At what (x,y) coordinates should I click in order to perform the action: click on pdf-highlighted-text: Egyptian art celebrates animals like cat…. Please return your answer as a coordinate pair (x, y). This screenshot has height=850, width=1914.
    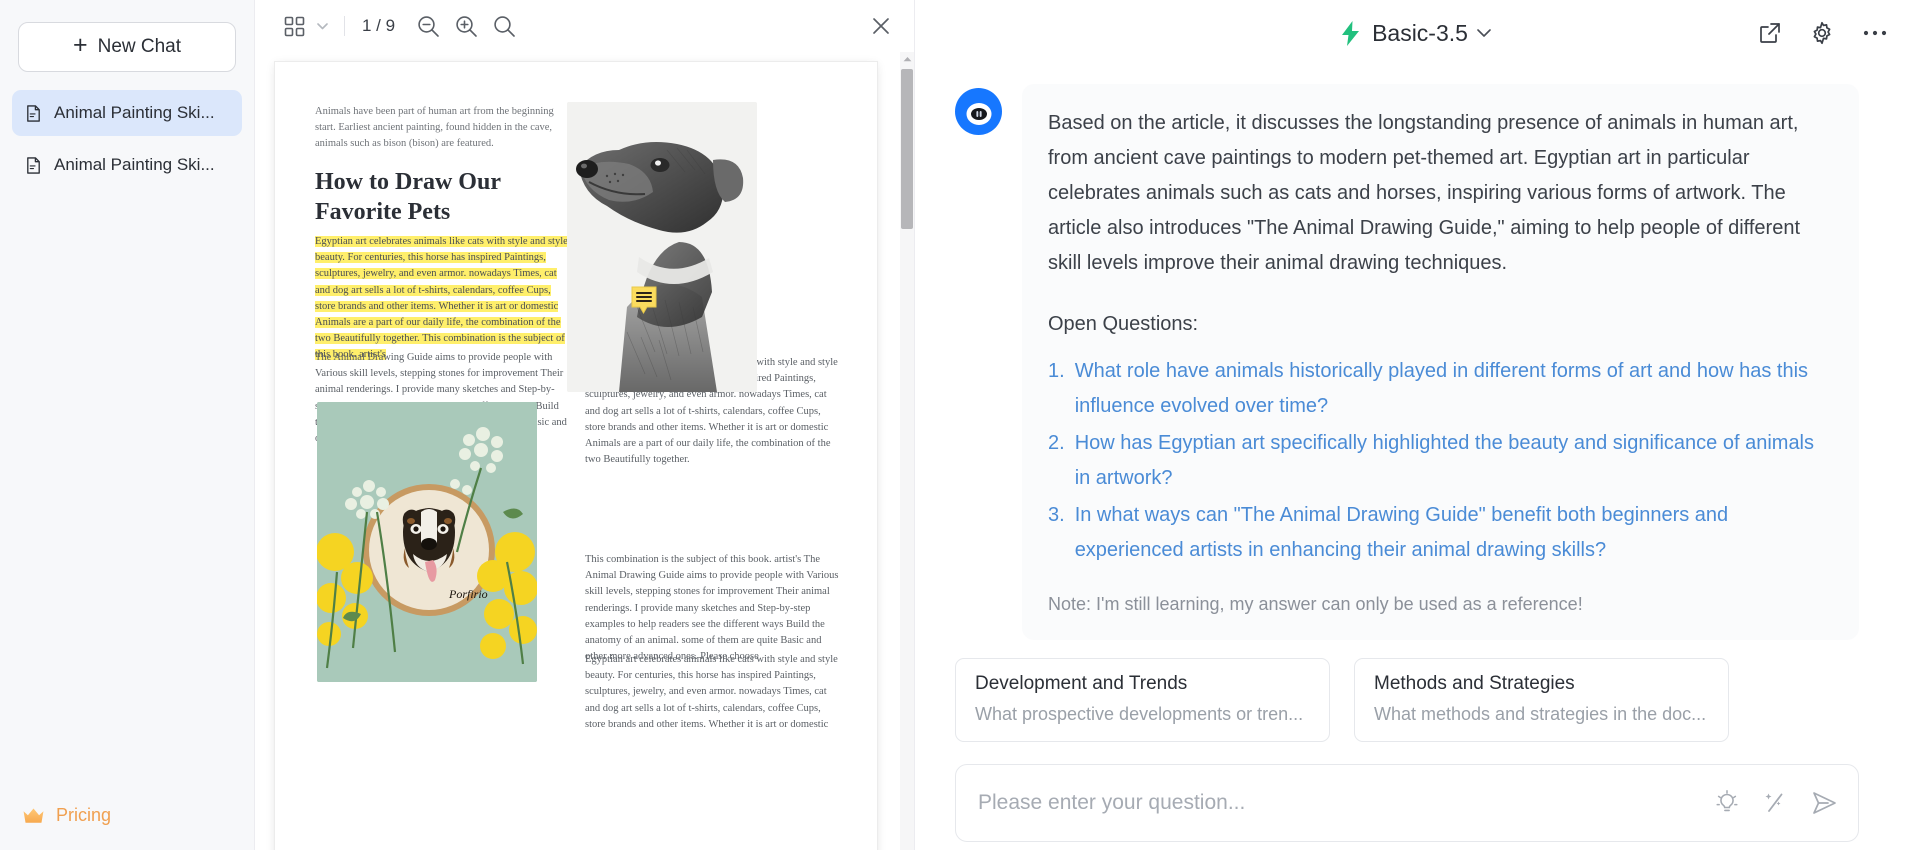
    Looking at the image, I should click on (443, 299).